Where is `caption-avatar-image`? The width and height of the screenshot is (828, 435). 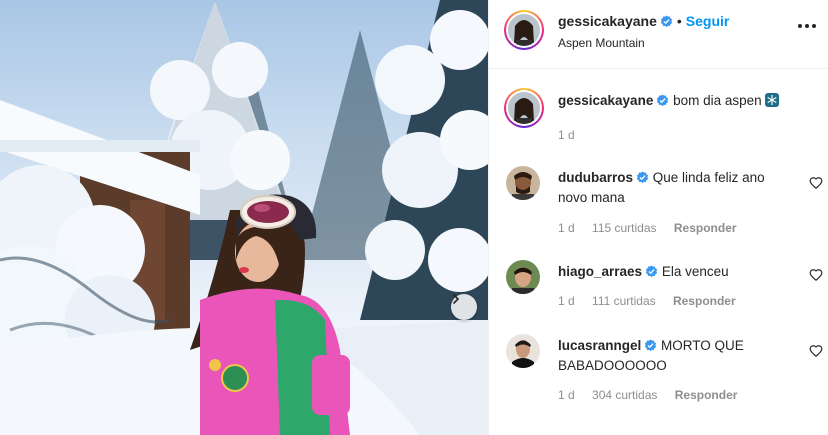 caption-avatar-image is located at coordinates (524, 108).